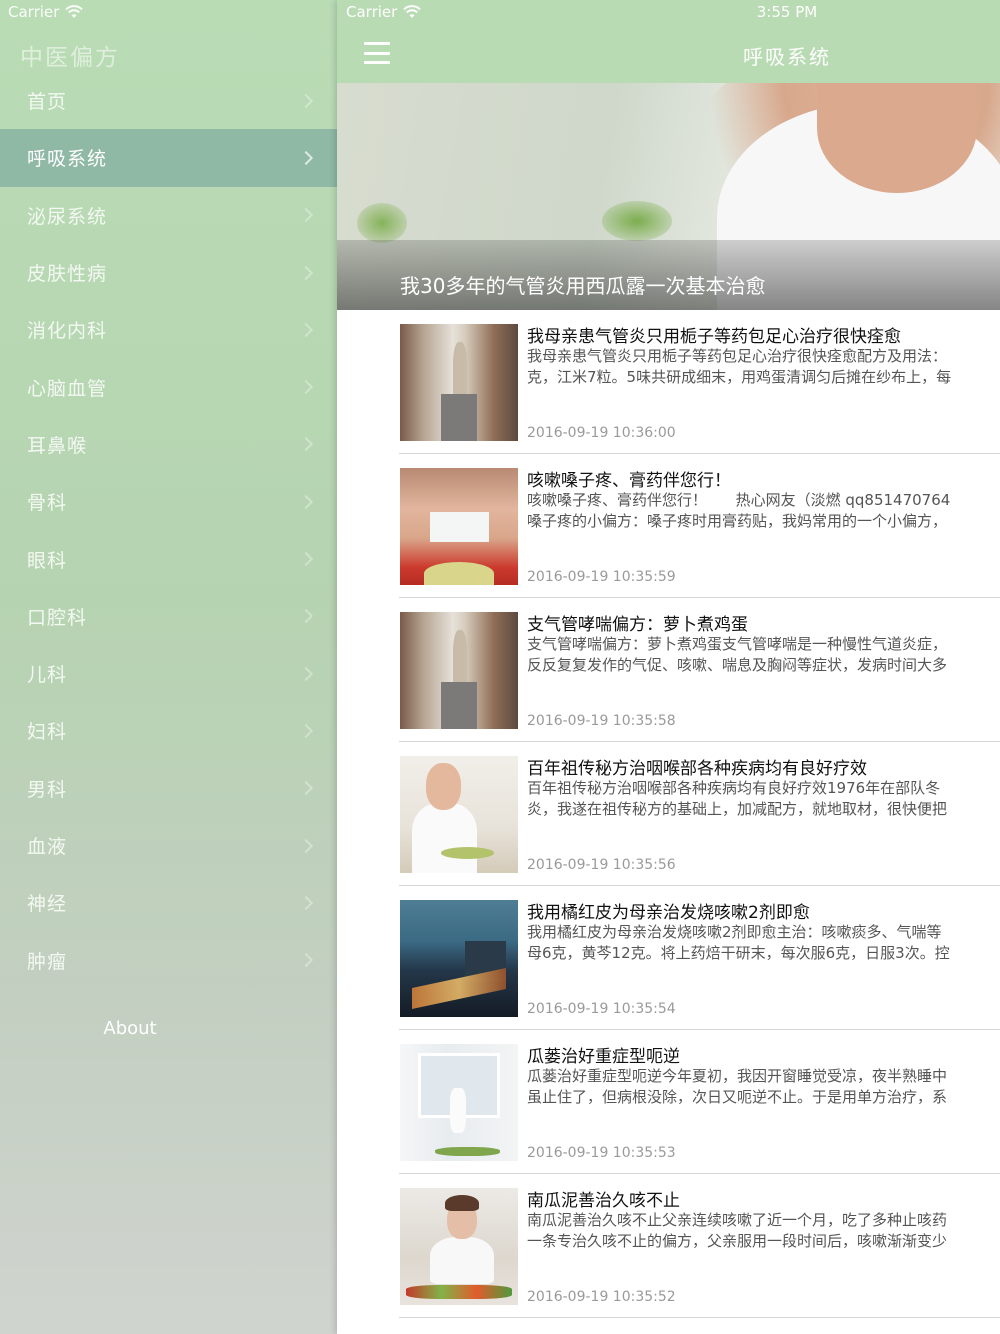 This screenshot has width=1000, height=1334. What do you see at coordinates (601, 433) in the screenshot?
I see `article-date: 2016-09-19 10:36:00` at bounding box center [601, 433].